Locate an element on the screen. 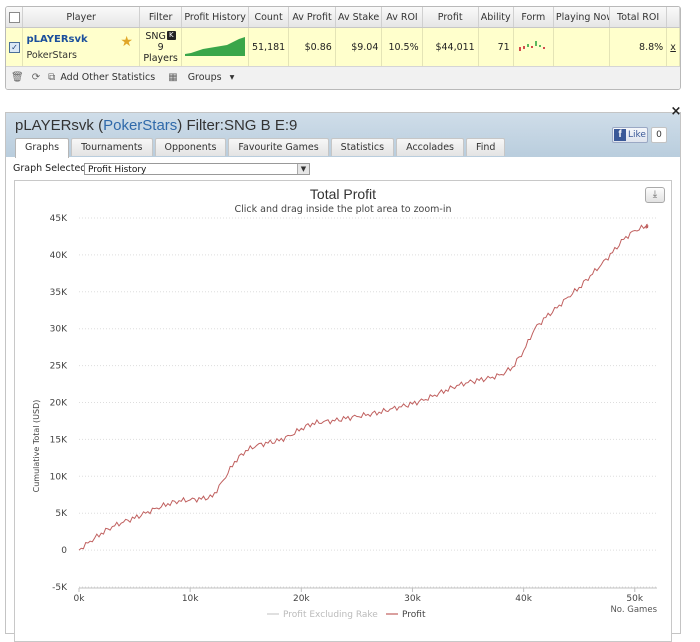 This screenshot has height=642, width=700. av-roi-value: 10.5% is located at coordinates (402, 46).